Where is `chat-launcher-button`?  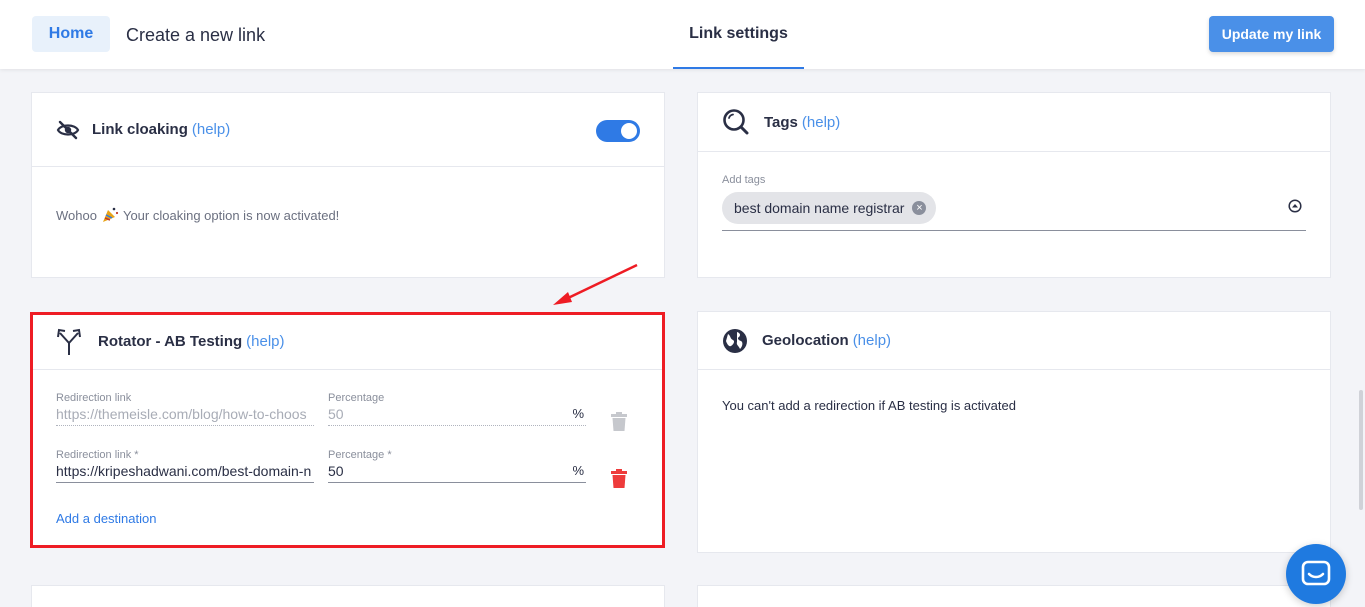
chat-launcher-button is located at coordinates (1316, 574).